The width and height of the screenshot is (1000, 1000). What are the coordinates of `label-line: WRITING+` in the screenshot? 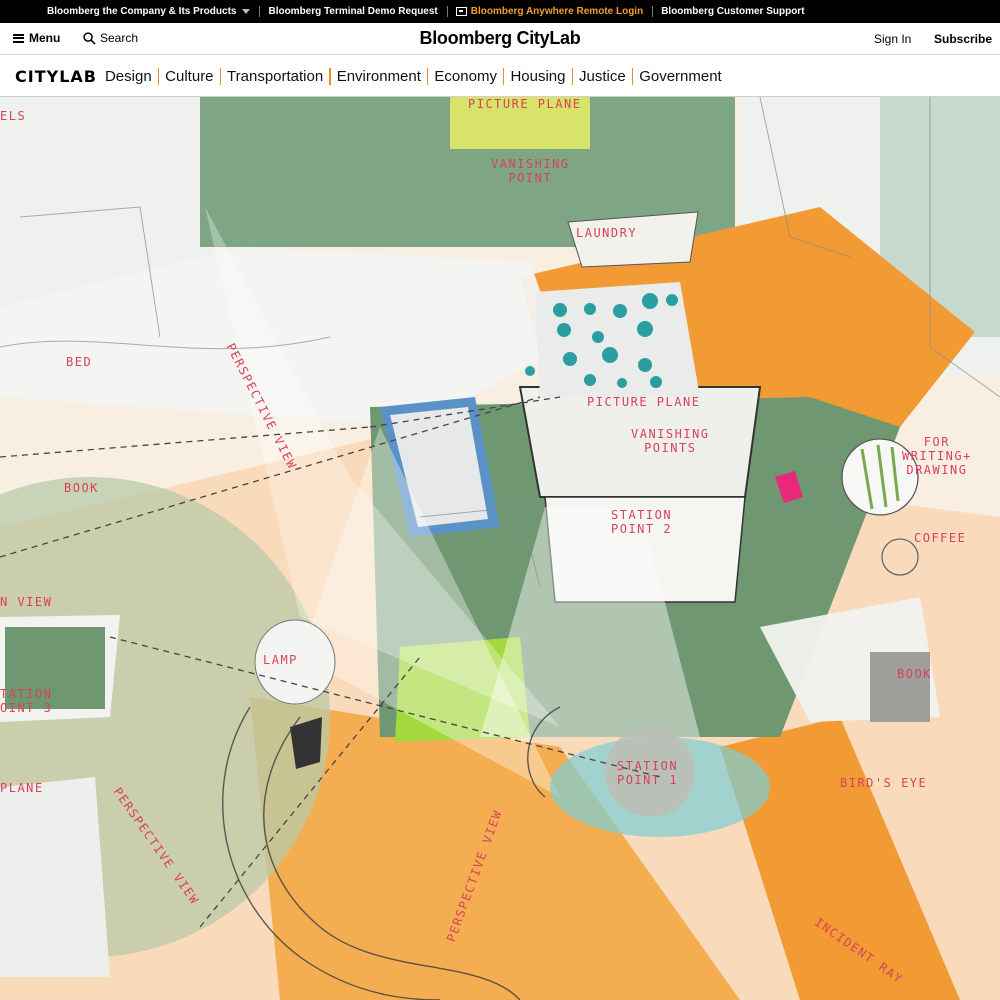 It's located at (937, 456).